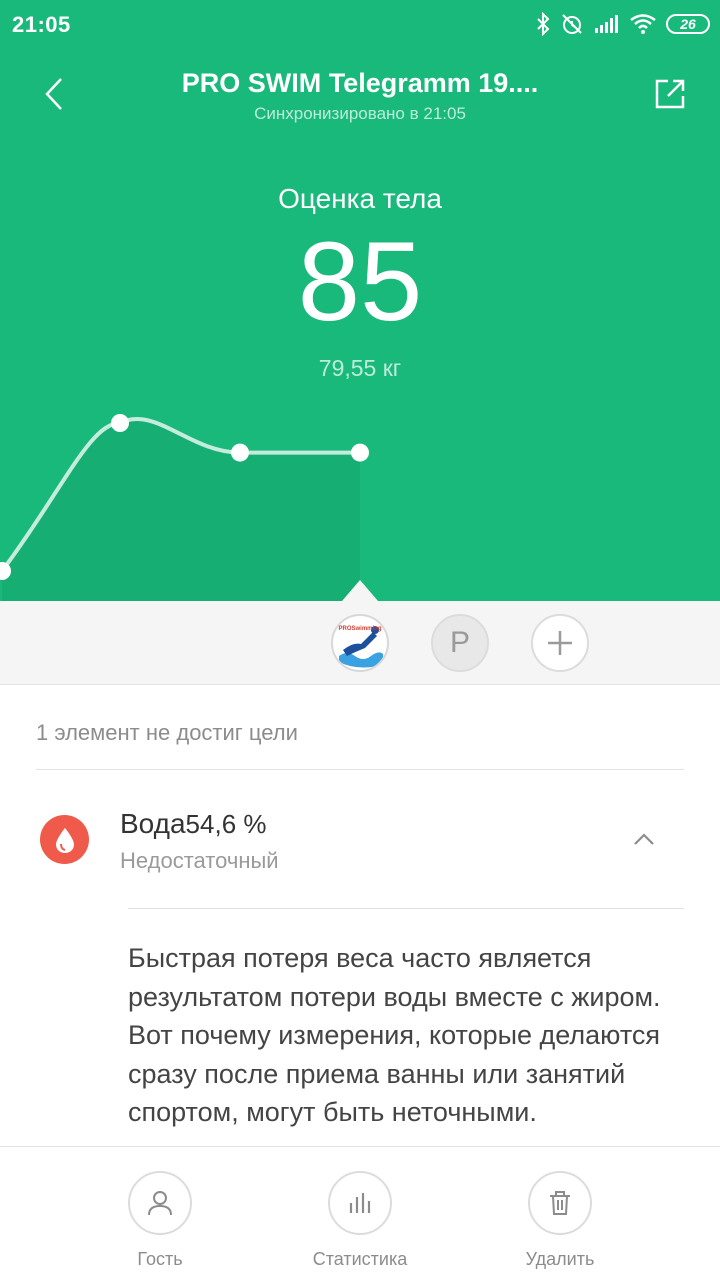 The image size is (720, 1280). What do you see at coordinates (211, 824) in the screenshot?
I see `metric-value: 54,6` at bounding box center [211, 824].